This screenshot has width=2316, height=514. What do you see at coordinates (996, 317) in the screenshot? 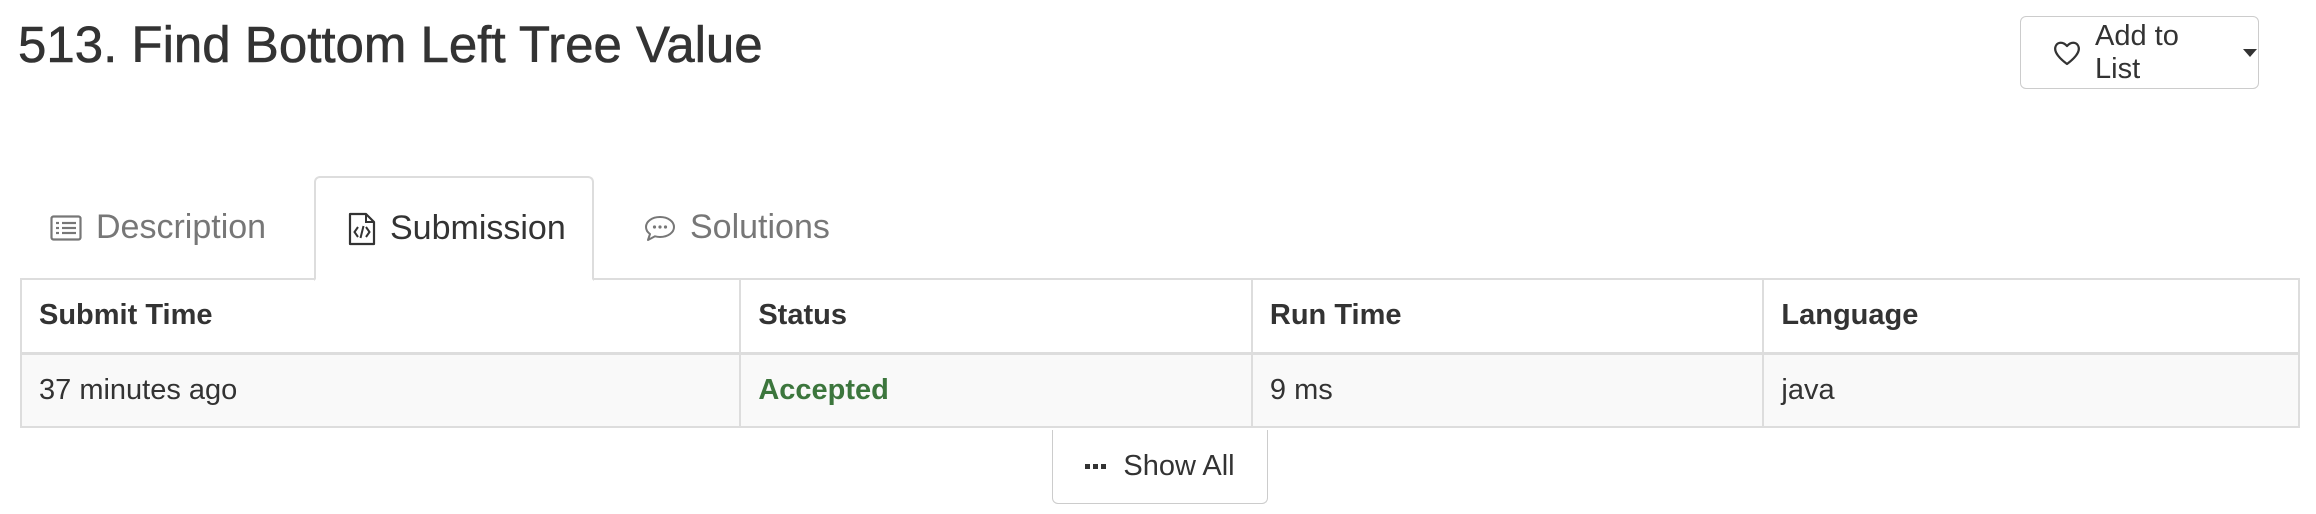
I see `header-status: Status` at bounding box center [996, 317].